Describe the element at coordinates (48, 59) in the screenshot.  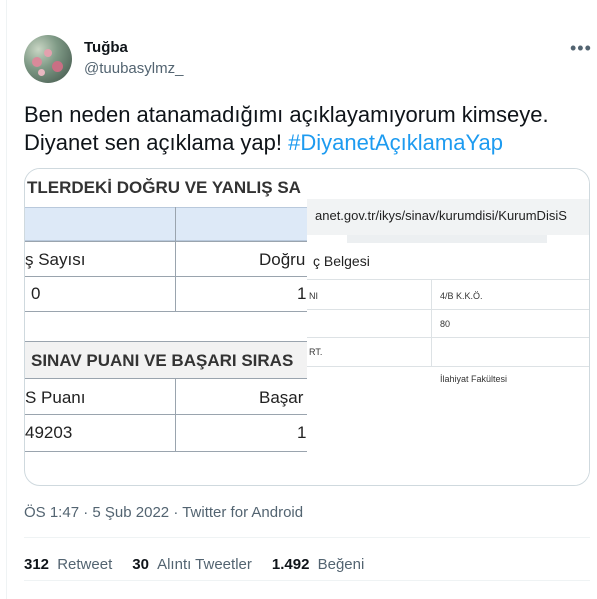
I see `avatar` at that location.